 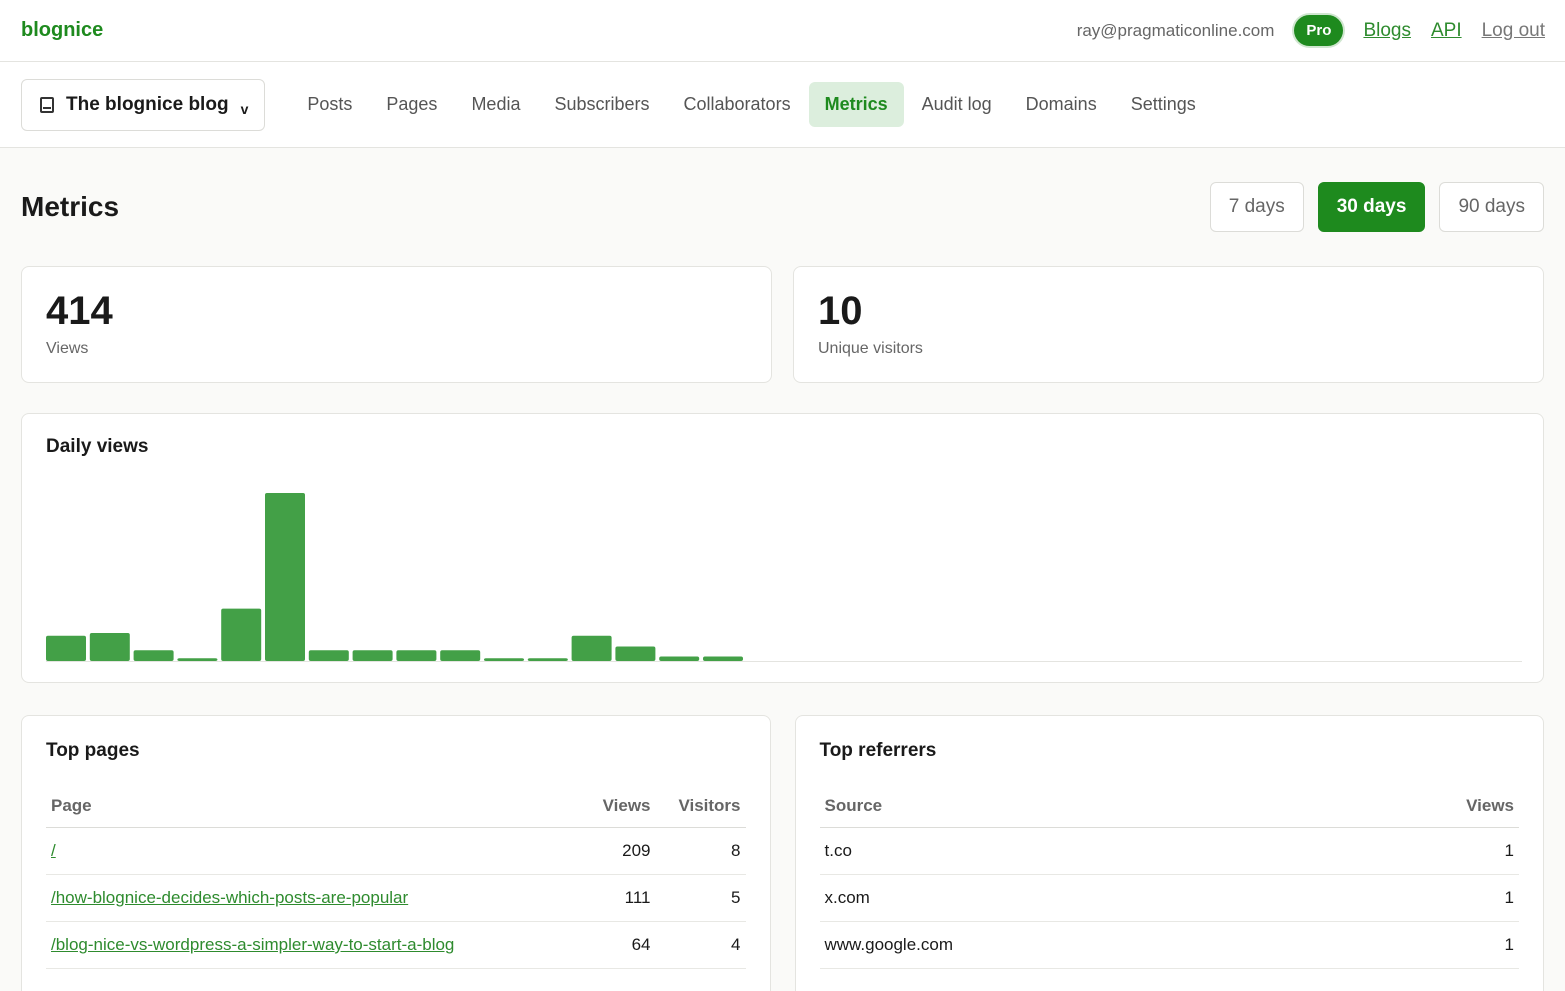 I want to click on table-row: x.com 1, so click(x=1169, y=898).